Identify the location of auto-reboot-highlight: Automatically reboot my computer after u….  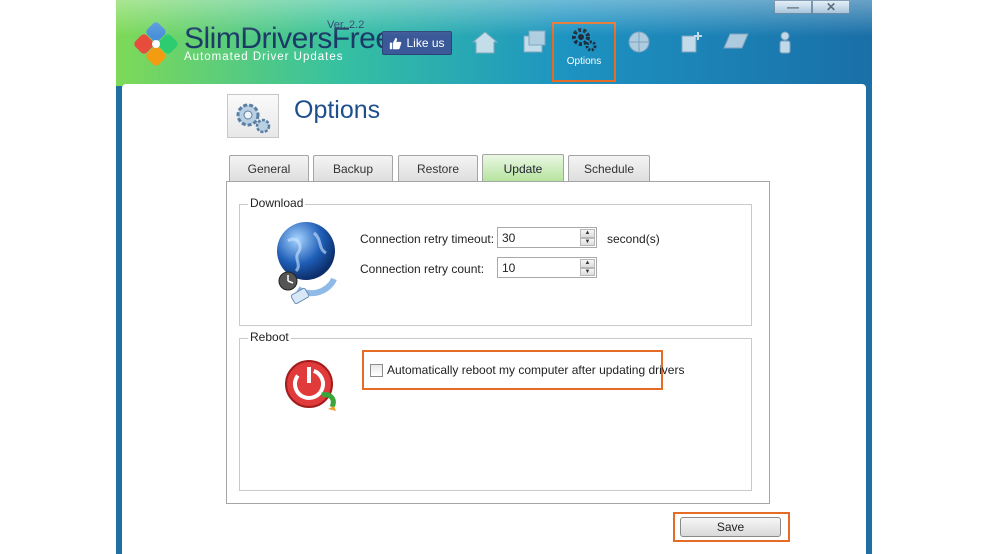
(523, 370).